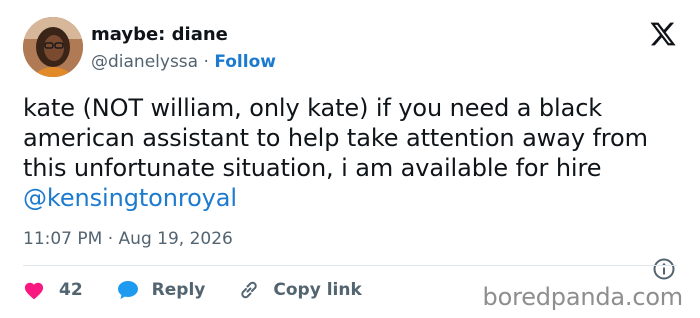  What do you see at coordinates (127, 290) in the screenshot?
I see `reply-bubble-icon` at bounding box center [127, 290].